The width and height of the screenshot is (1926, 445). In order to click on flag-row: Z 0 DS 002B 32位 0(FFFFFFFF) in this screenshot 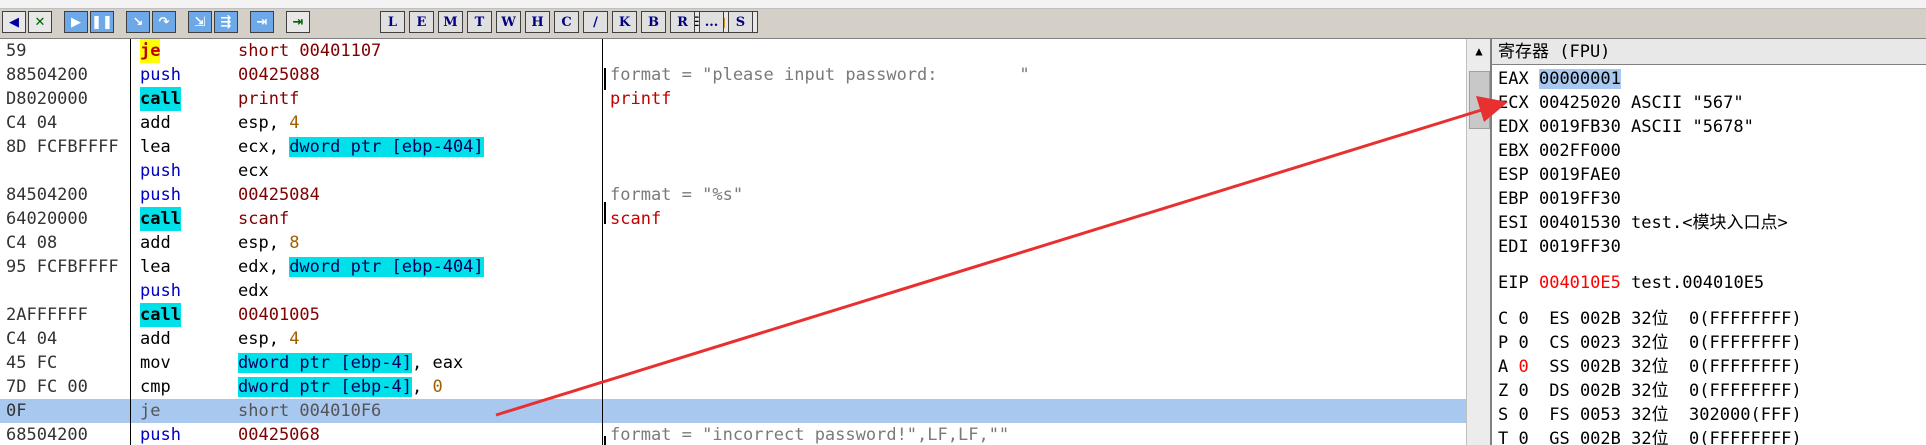, I will do `click(1650, 391)`.